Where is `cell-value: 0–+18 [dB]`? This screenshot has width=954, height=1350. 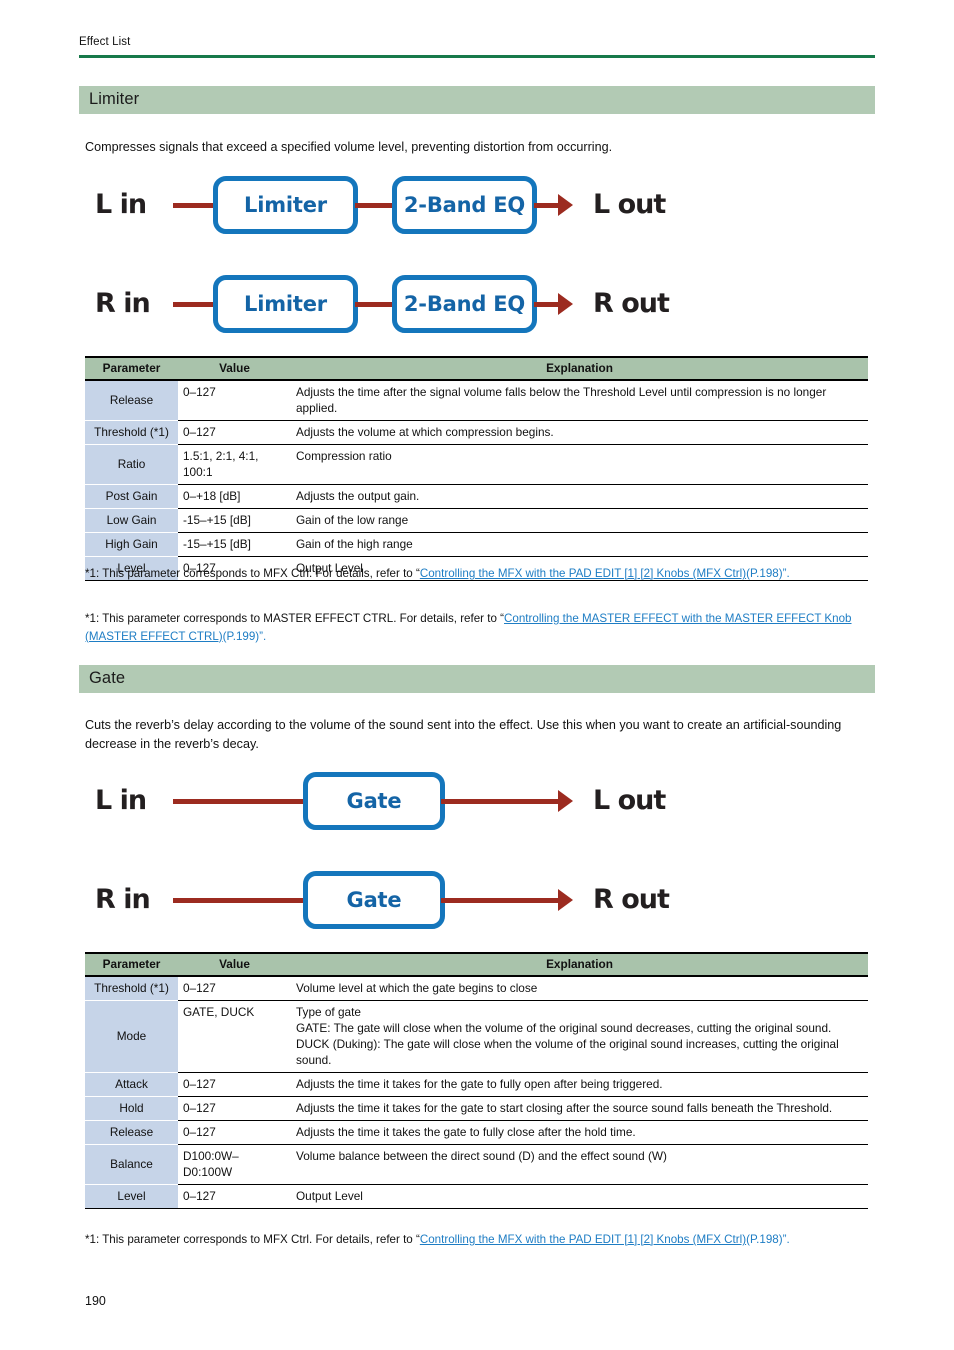 cell-value: 0–+18 [dB] is located at coordinates (234, 496).